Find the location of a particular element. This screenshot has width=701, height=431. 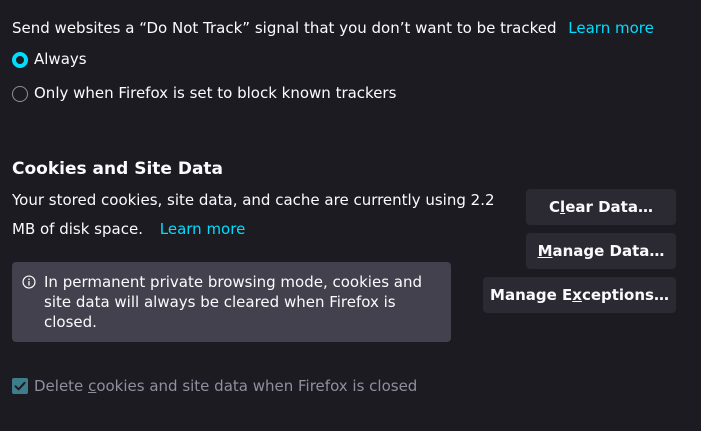

cookies-learn-more-link: Learn more is located at coordinates (203, 229).